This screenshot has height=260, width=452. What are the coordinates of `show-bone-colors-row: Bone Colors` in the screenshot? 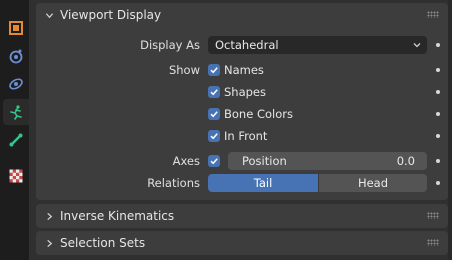 It's located at (242, 114).